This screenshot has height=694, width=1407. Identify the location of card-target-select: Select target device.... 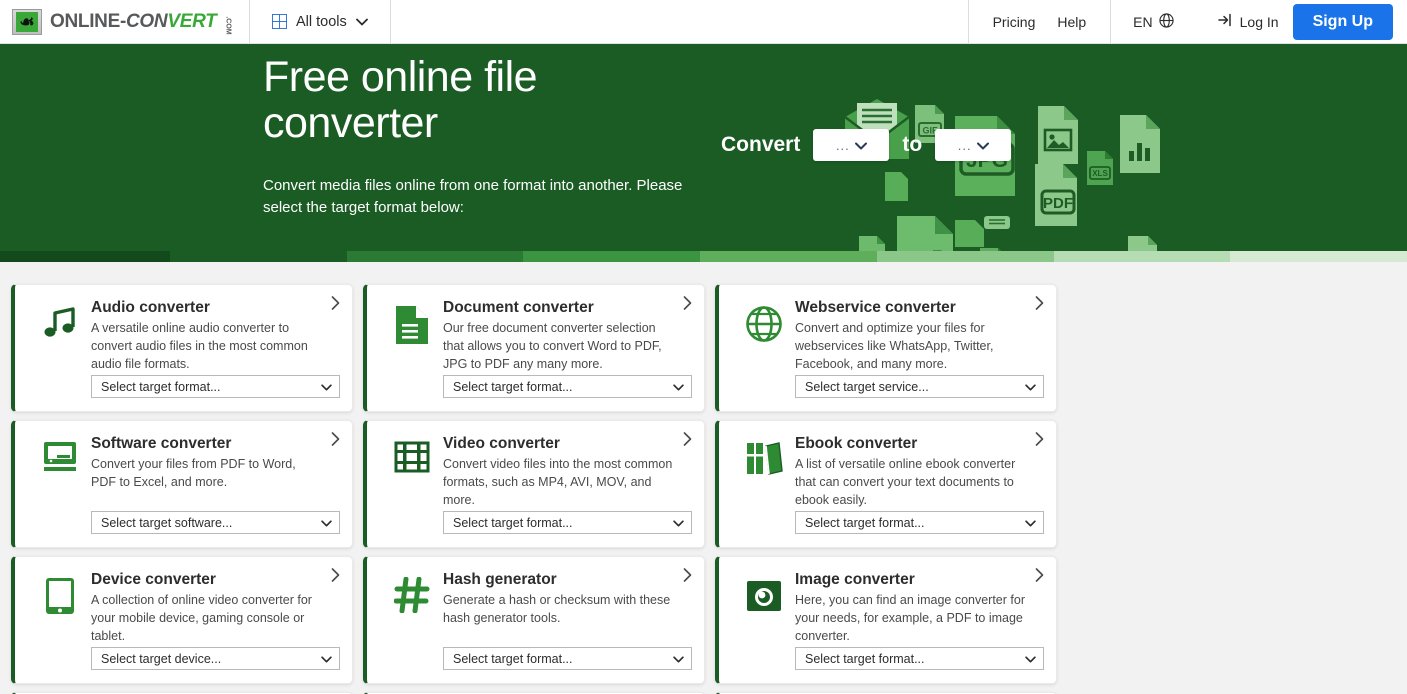
(215, 658).